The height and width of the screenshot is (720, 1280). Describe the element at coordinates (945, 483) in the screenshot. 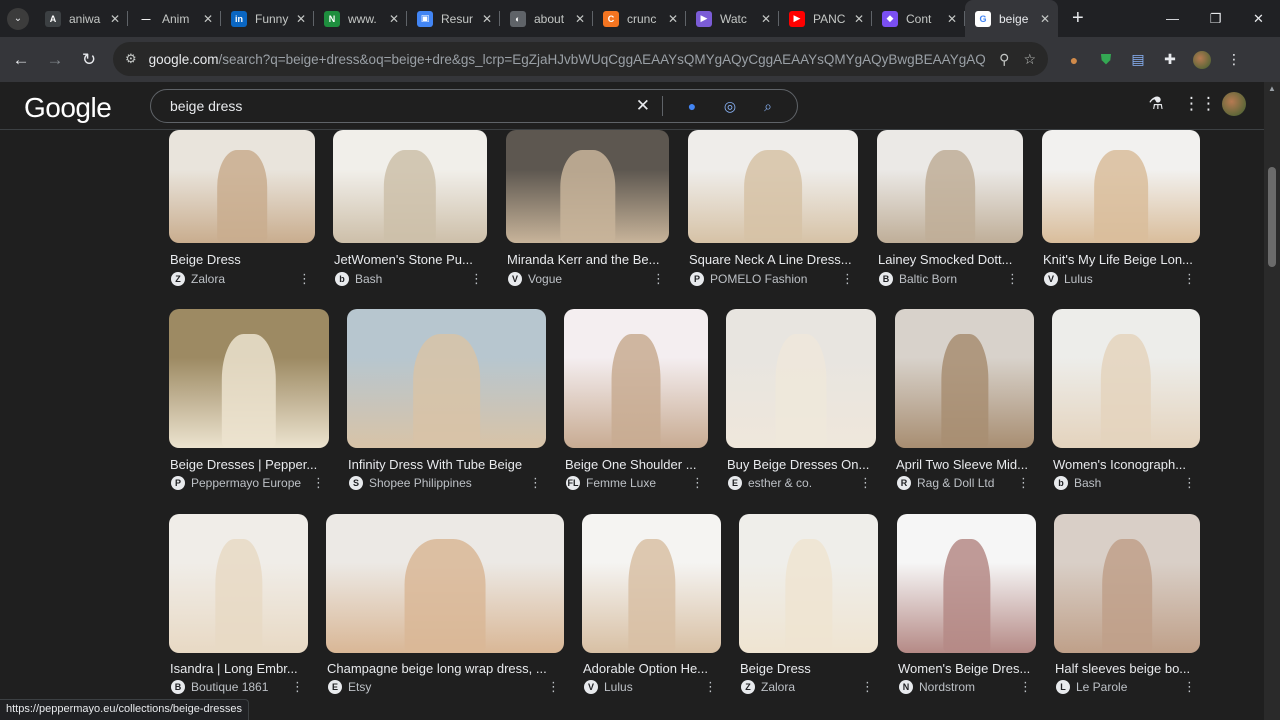

I see `result-source: R Rag & Doll Ltd` at that location.